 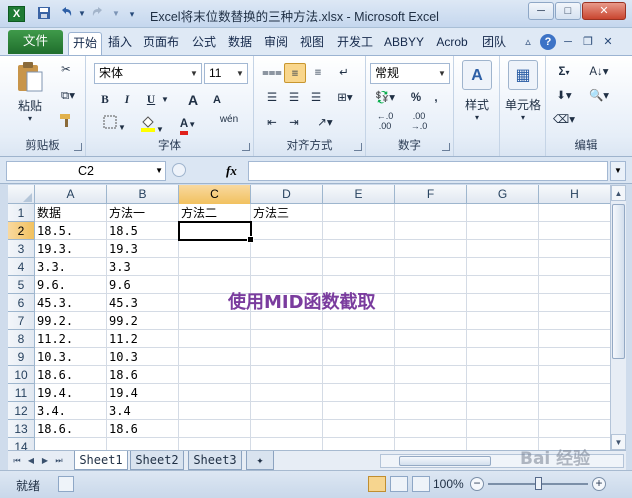 What do you see at coordinates (21, 375) in the screenshot?
I see `row-header-10: 10` at bounding box center [21, 375].